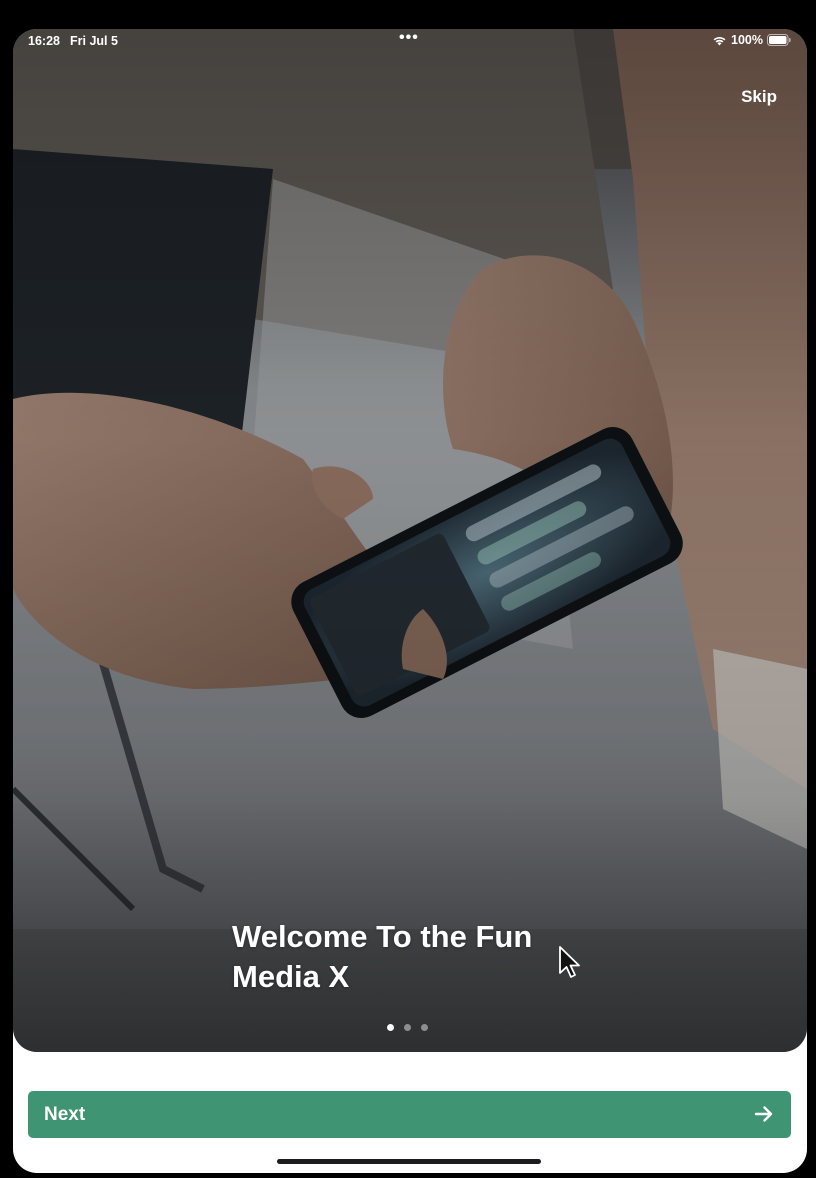 This screenshot has width=816, height=1178. Describe the element at coordinates (291, 976) in the screenshot. I see `onboarding-title-line2: Media X` at that location.